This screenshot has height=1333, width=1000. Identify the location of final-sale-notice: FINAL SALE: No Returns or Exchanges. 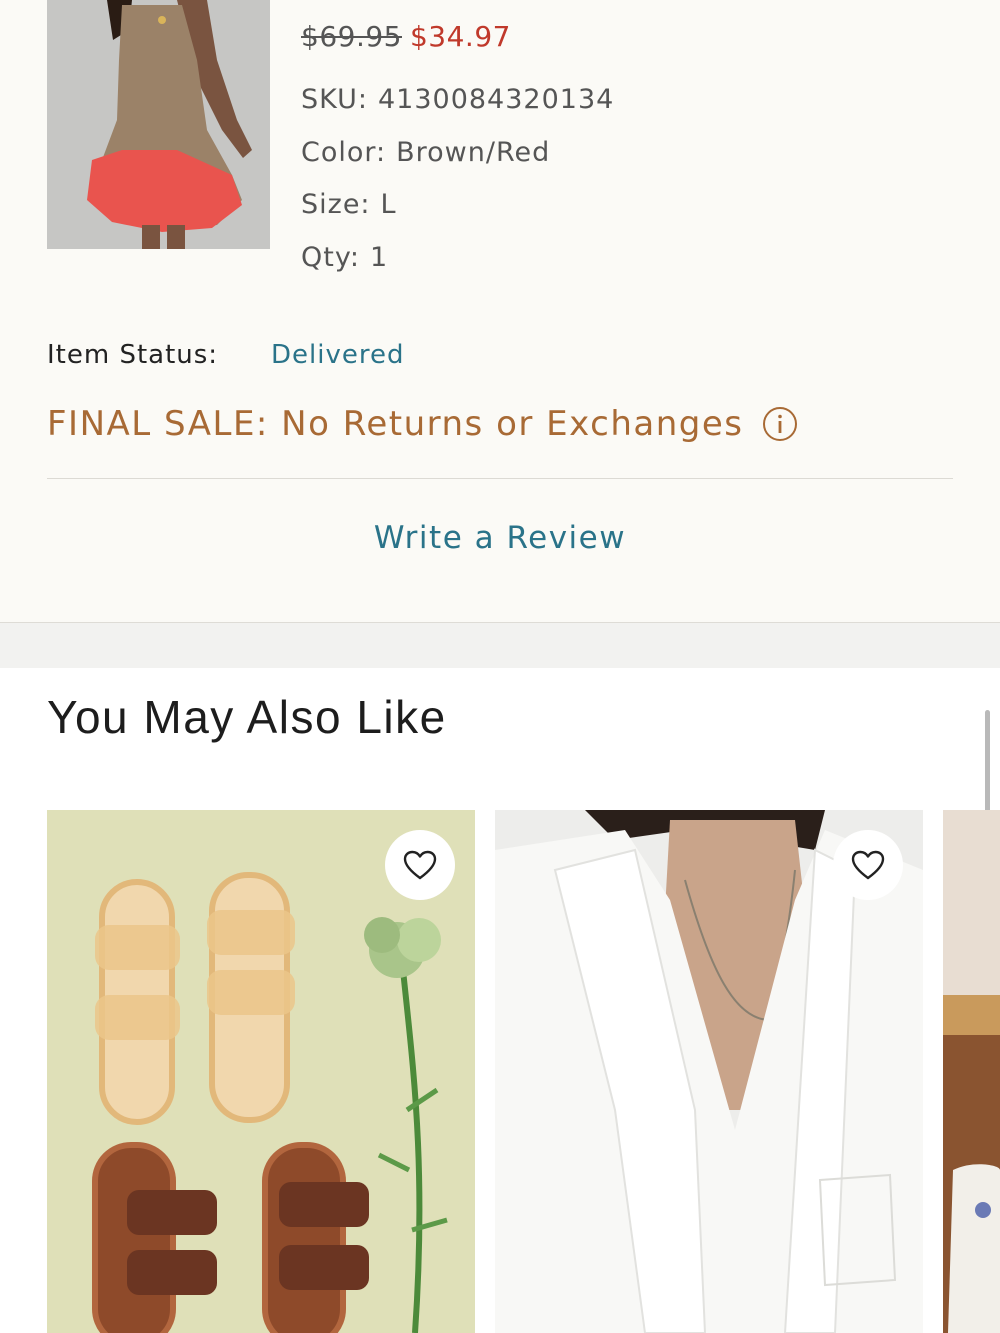
(422, 424).